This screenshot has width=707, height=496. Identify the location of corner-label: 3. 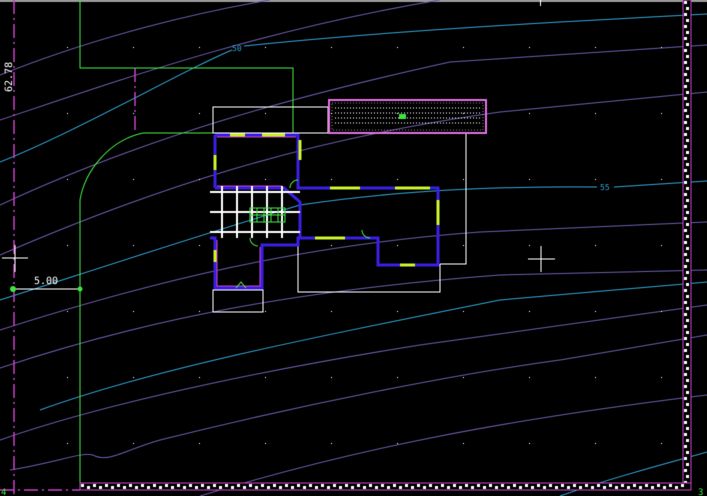
(701, 492).